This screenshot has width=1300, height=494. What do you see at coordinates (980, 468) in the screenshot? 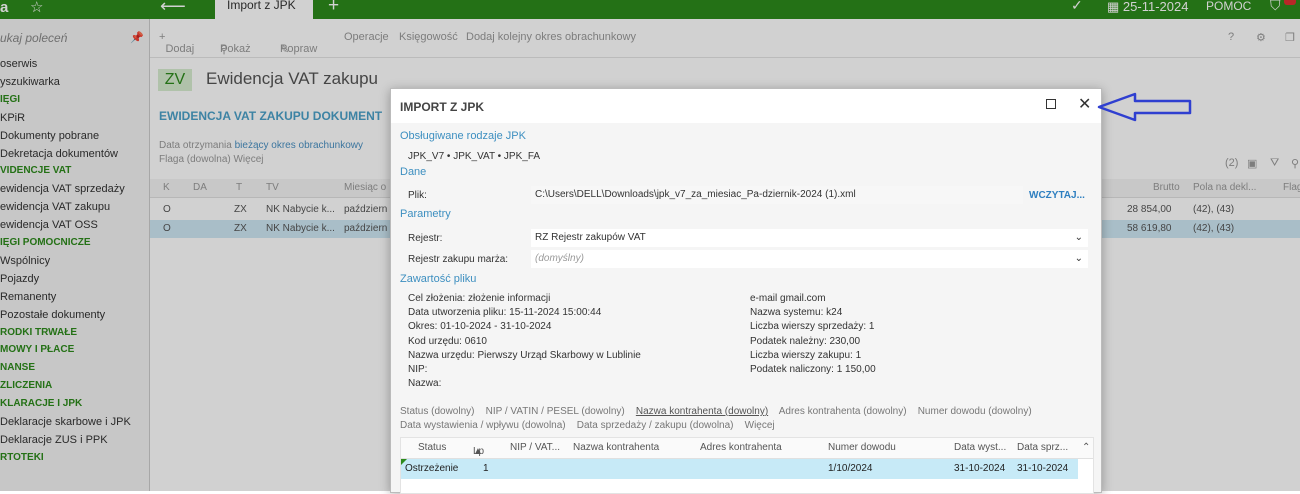
I see `cell-issue-date: 31-10-2024` at bounding box center [980, 468].